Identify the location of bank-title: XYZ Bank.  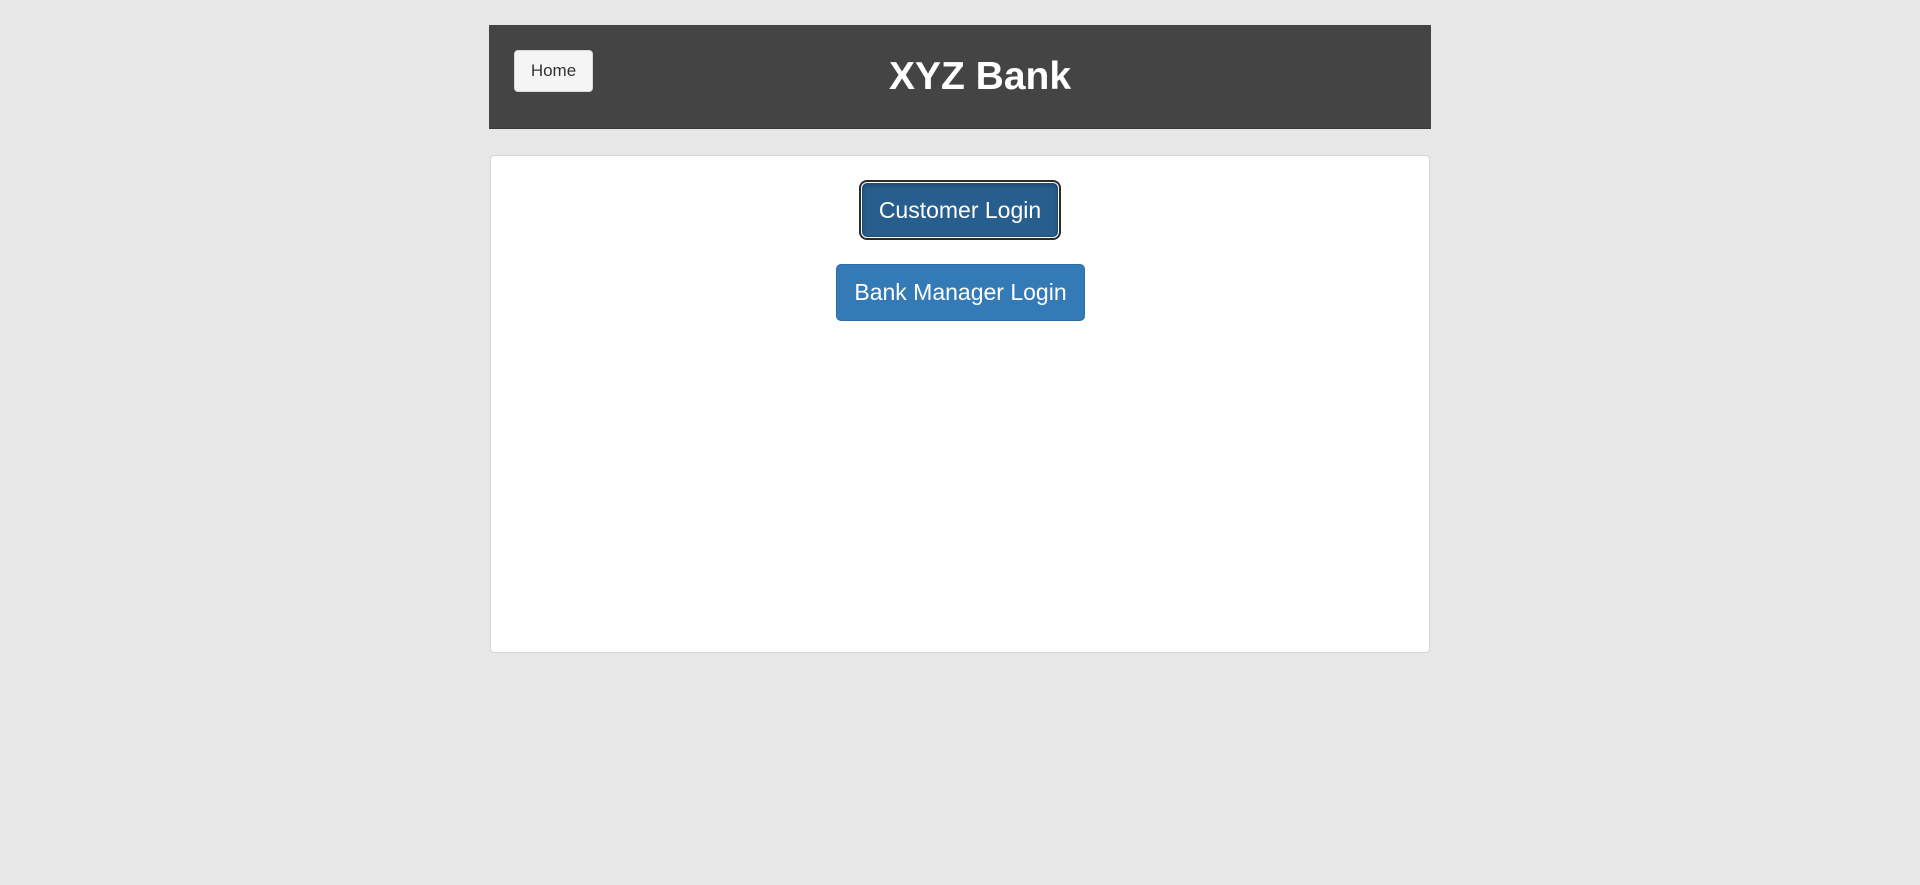
(980, 76).